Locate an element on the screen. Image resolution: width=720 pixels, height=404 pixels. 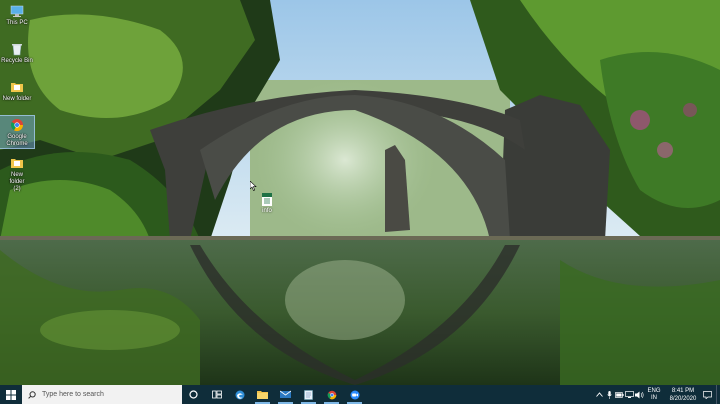
zoom-icon is located at coordinates (354, 394).